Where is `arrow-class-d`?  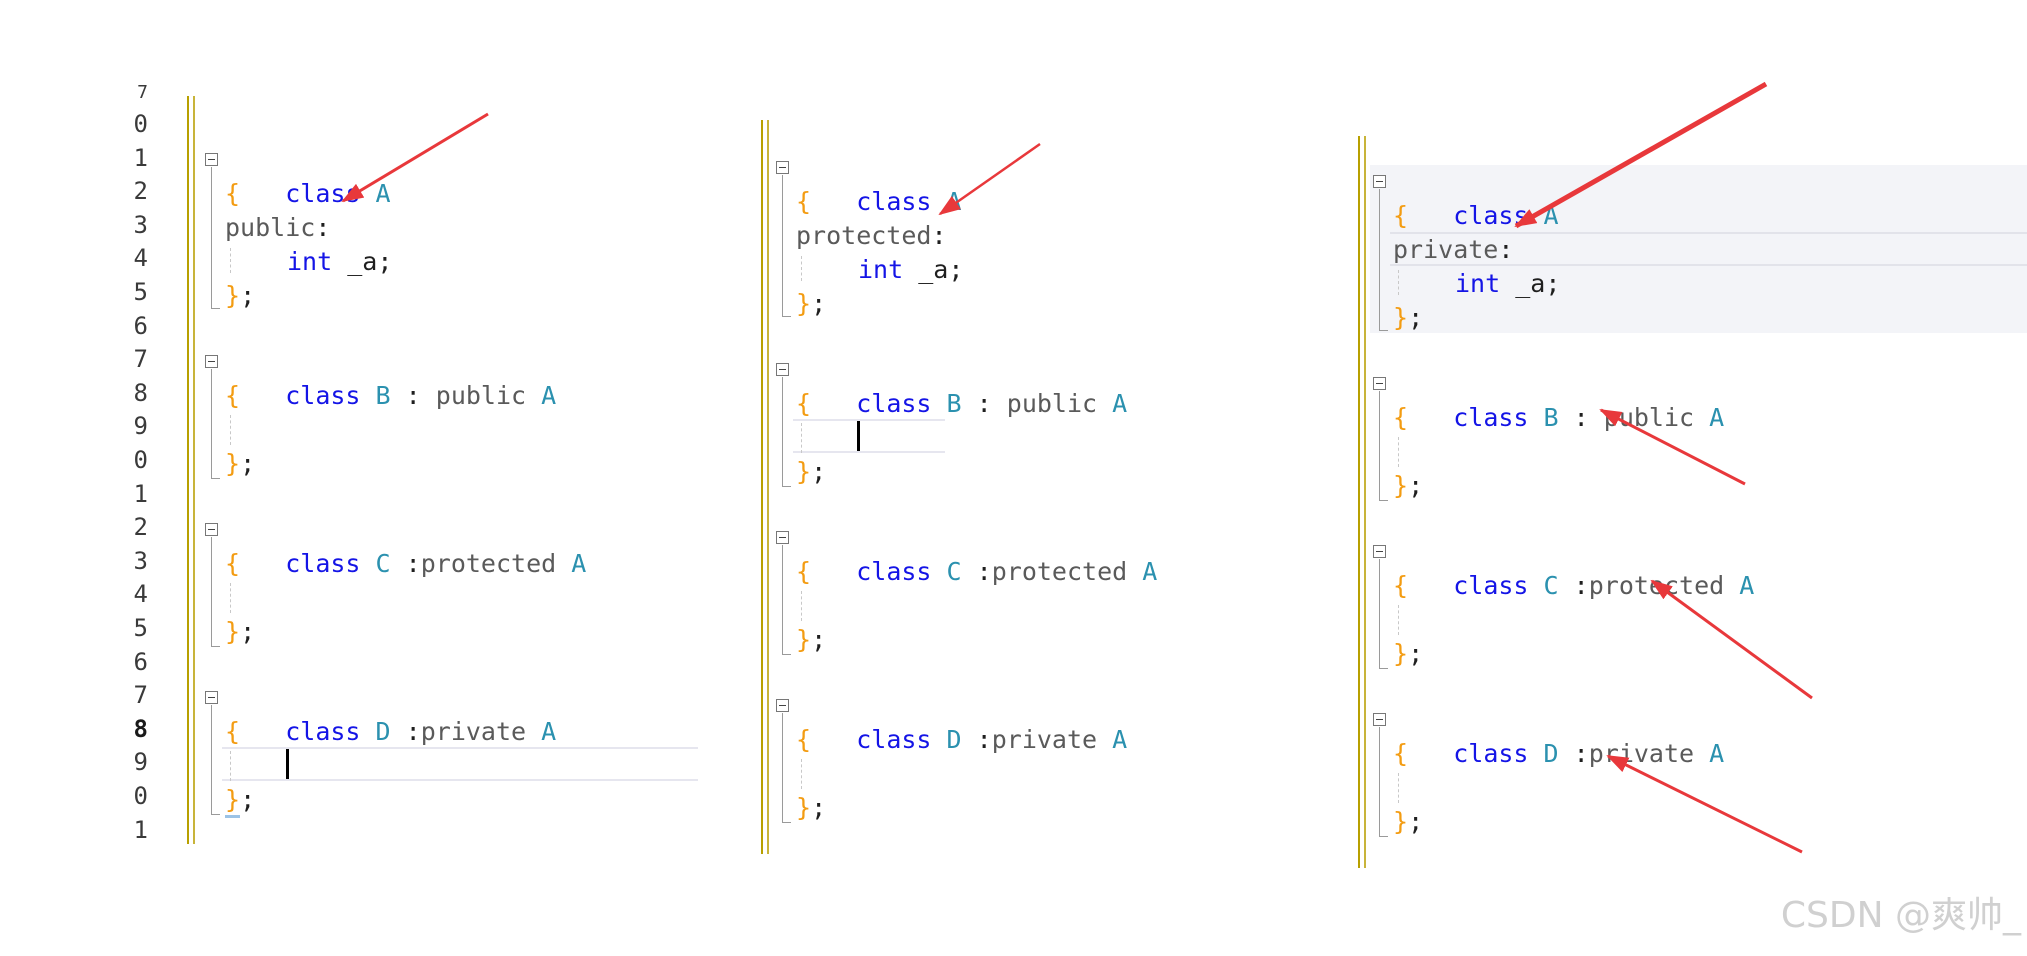 arrow-class-d is located at coordinates (1704, 804).